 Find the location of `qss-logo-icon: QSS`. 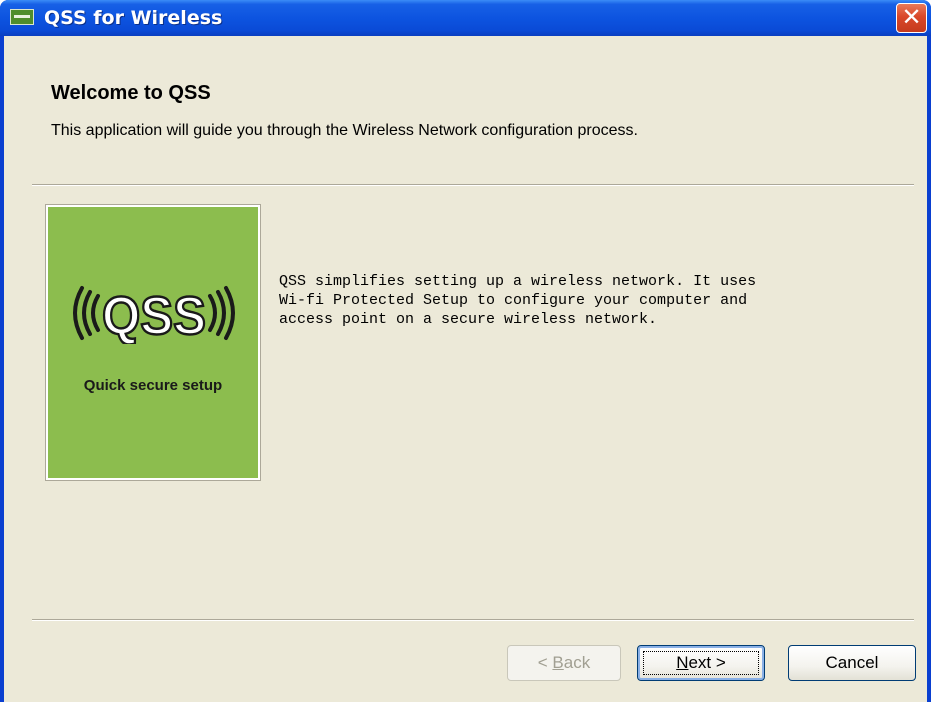

qss-logo-icon: QSS is located at coordinates (154, 314).